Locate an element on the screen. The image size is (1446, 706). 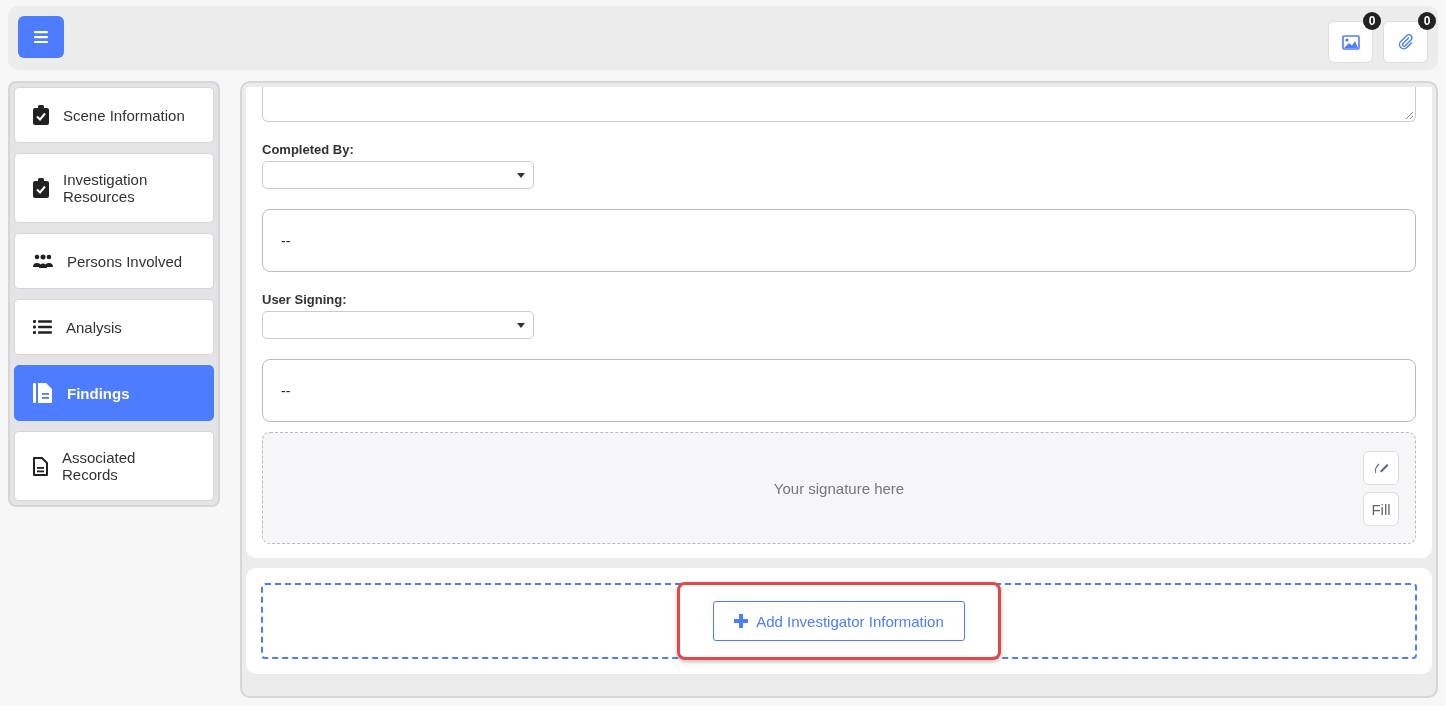
signature-pad: Your signature here Fill is located at coordinates (839, 488).